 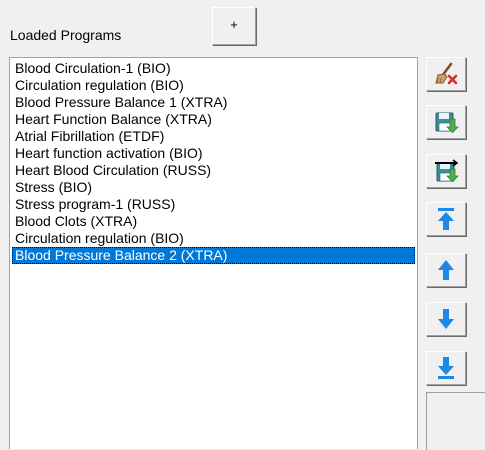 I want to click on move-to-bottom-button, so click(x=446, y=368).